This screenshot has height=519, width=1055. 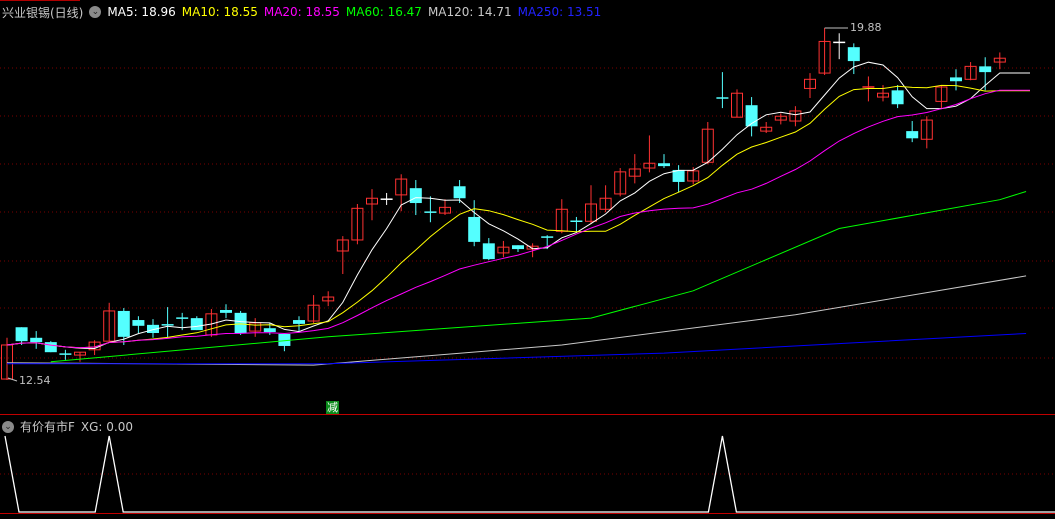 What do you see at coordinates (559, 12) in the screenshot?
I see `ma250-label: MA250: 13.51` at bounding box center [559, 12].